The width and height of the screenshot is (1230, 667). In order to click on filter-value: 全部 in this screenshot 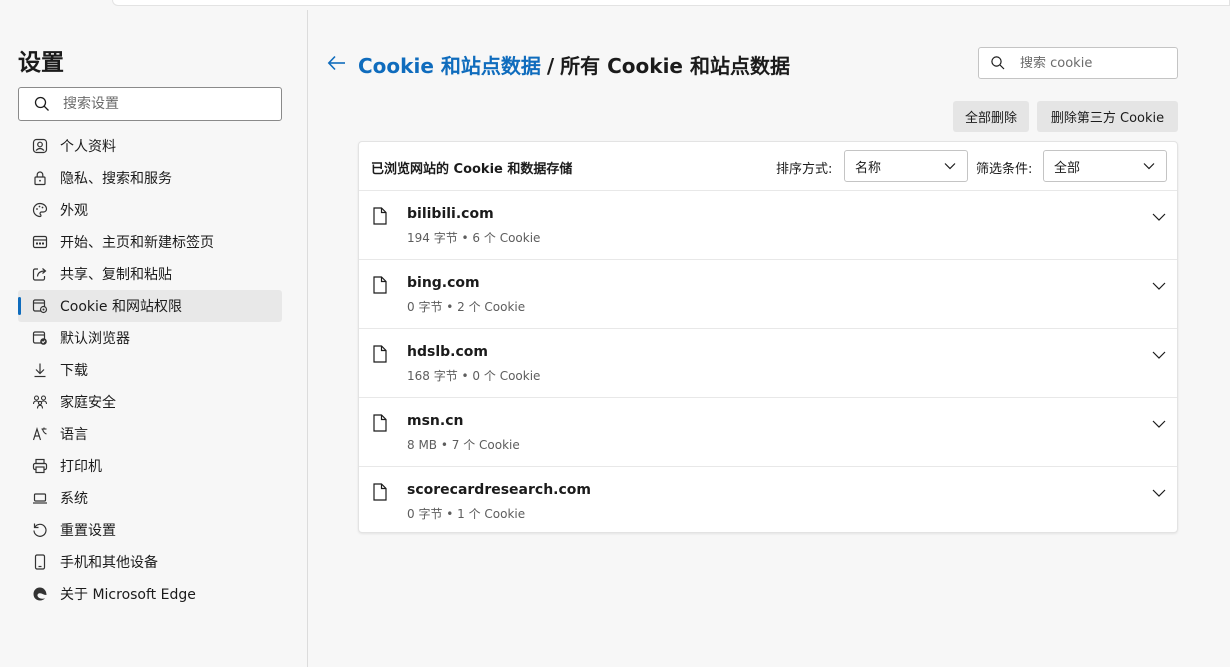, I will do `click(1067, 168)`.